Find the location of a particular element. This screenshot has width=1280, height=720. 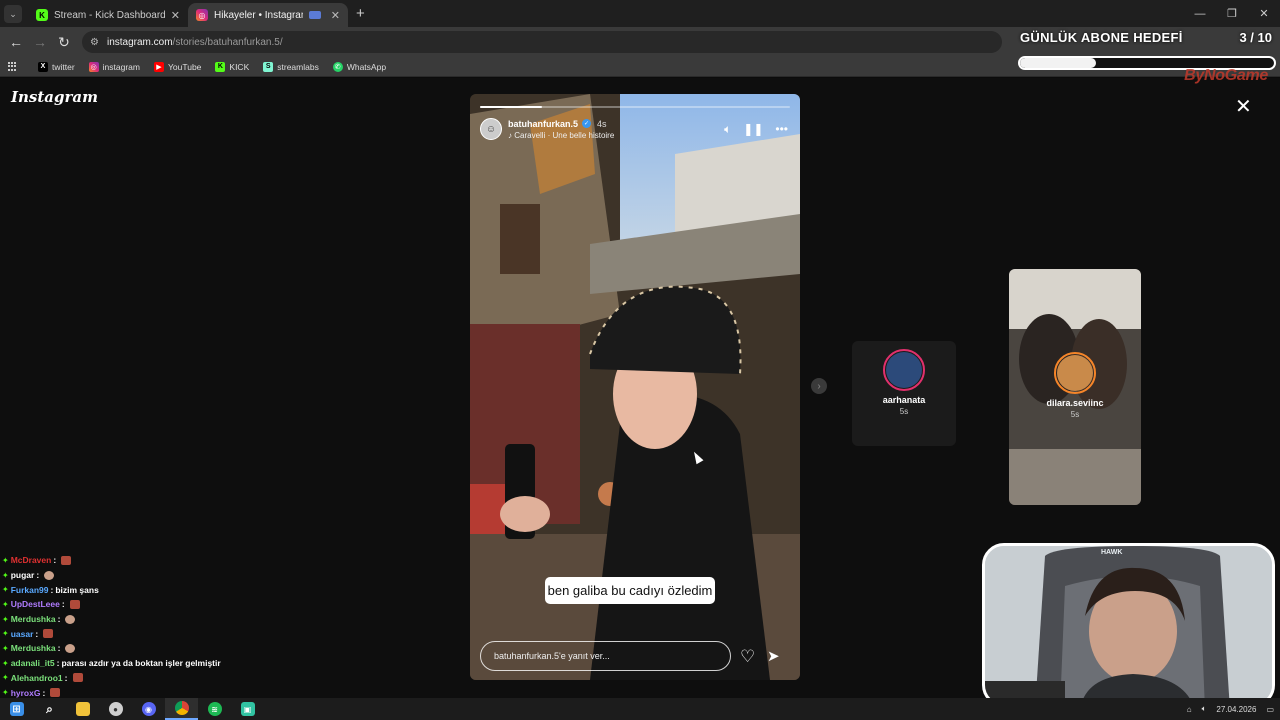

webcam-overlay: HAWK is located at coordinates (1128, 625).